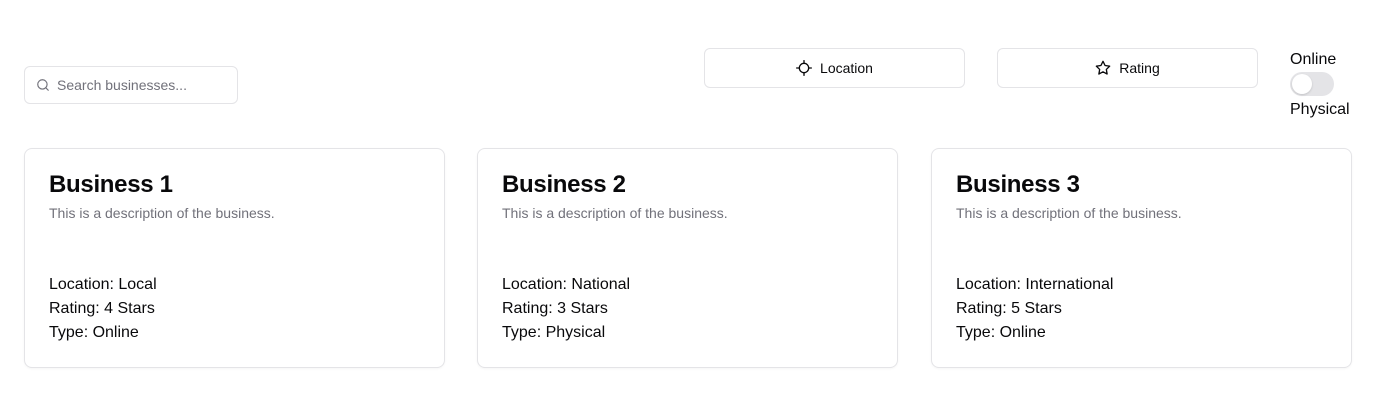  I want to click on location-filter-button: Location, so click(834, 68).